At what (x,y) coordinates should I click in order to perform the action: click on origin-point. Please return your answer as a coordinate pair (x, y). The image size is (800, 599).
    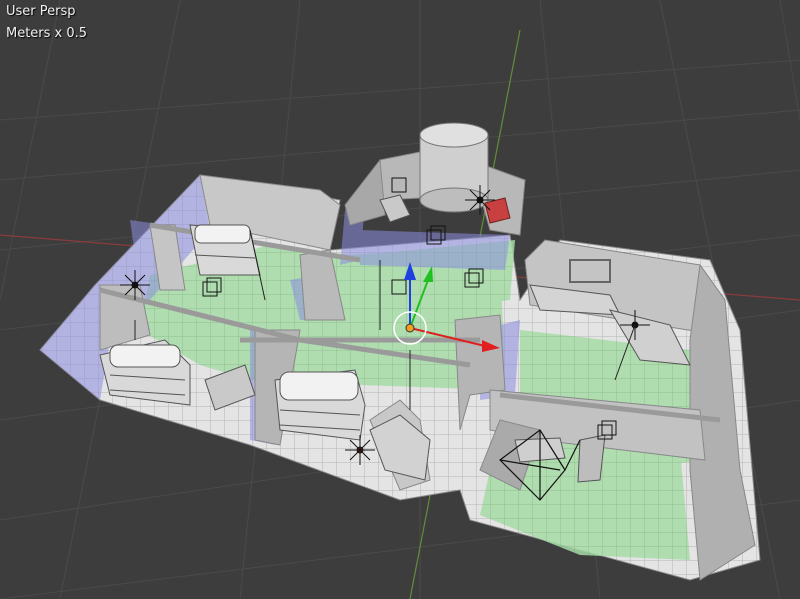
    Looking at the image, I should click on (410, 328).